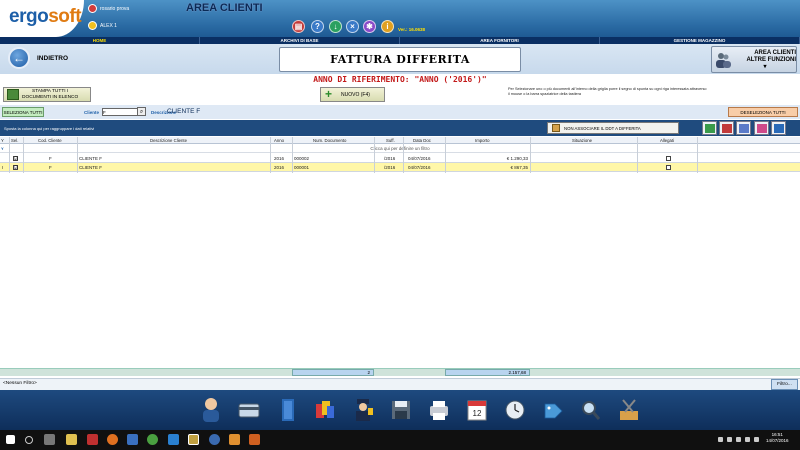 This screenshot has width=800, height=450. Describe the element at coordinates (71, 439) in the screenshot. I see `file-explorer-icon` at that location.